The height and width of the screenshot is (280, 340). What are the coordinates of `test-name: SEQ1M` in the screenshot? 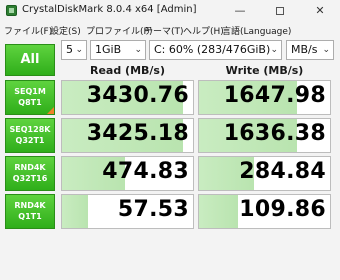 It's located at (30, 91).